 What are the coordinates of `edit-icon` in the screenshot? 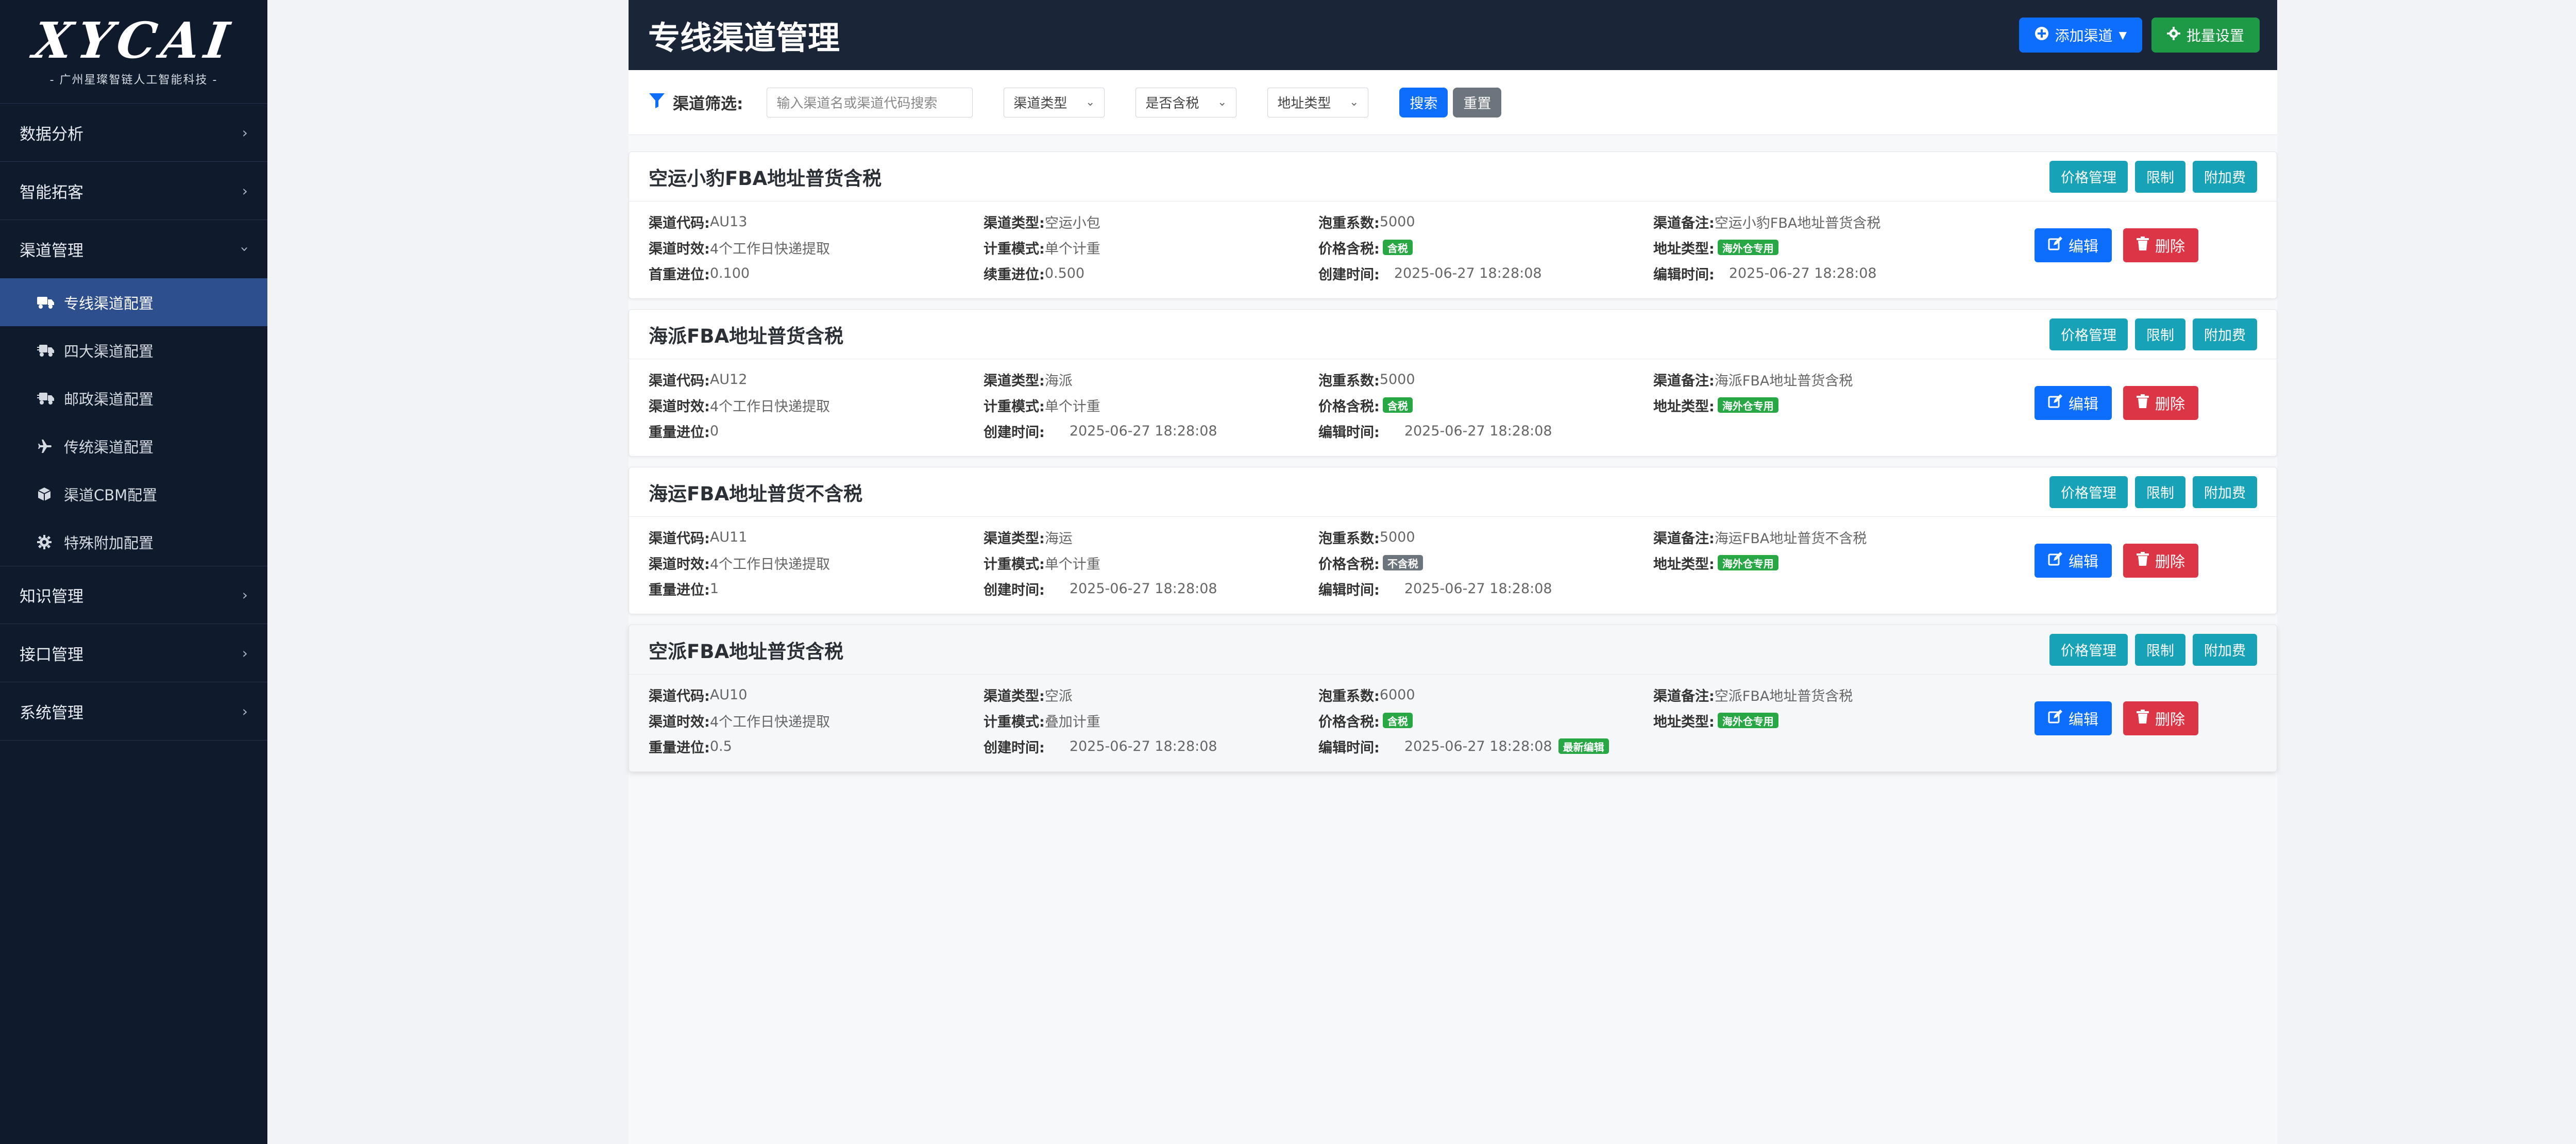 It's located at (2055, 245).